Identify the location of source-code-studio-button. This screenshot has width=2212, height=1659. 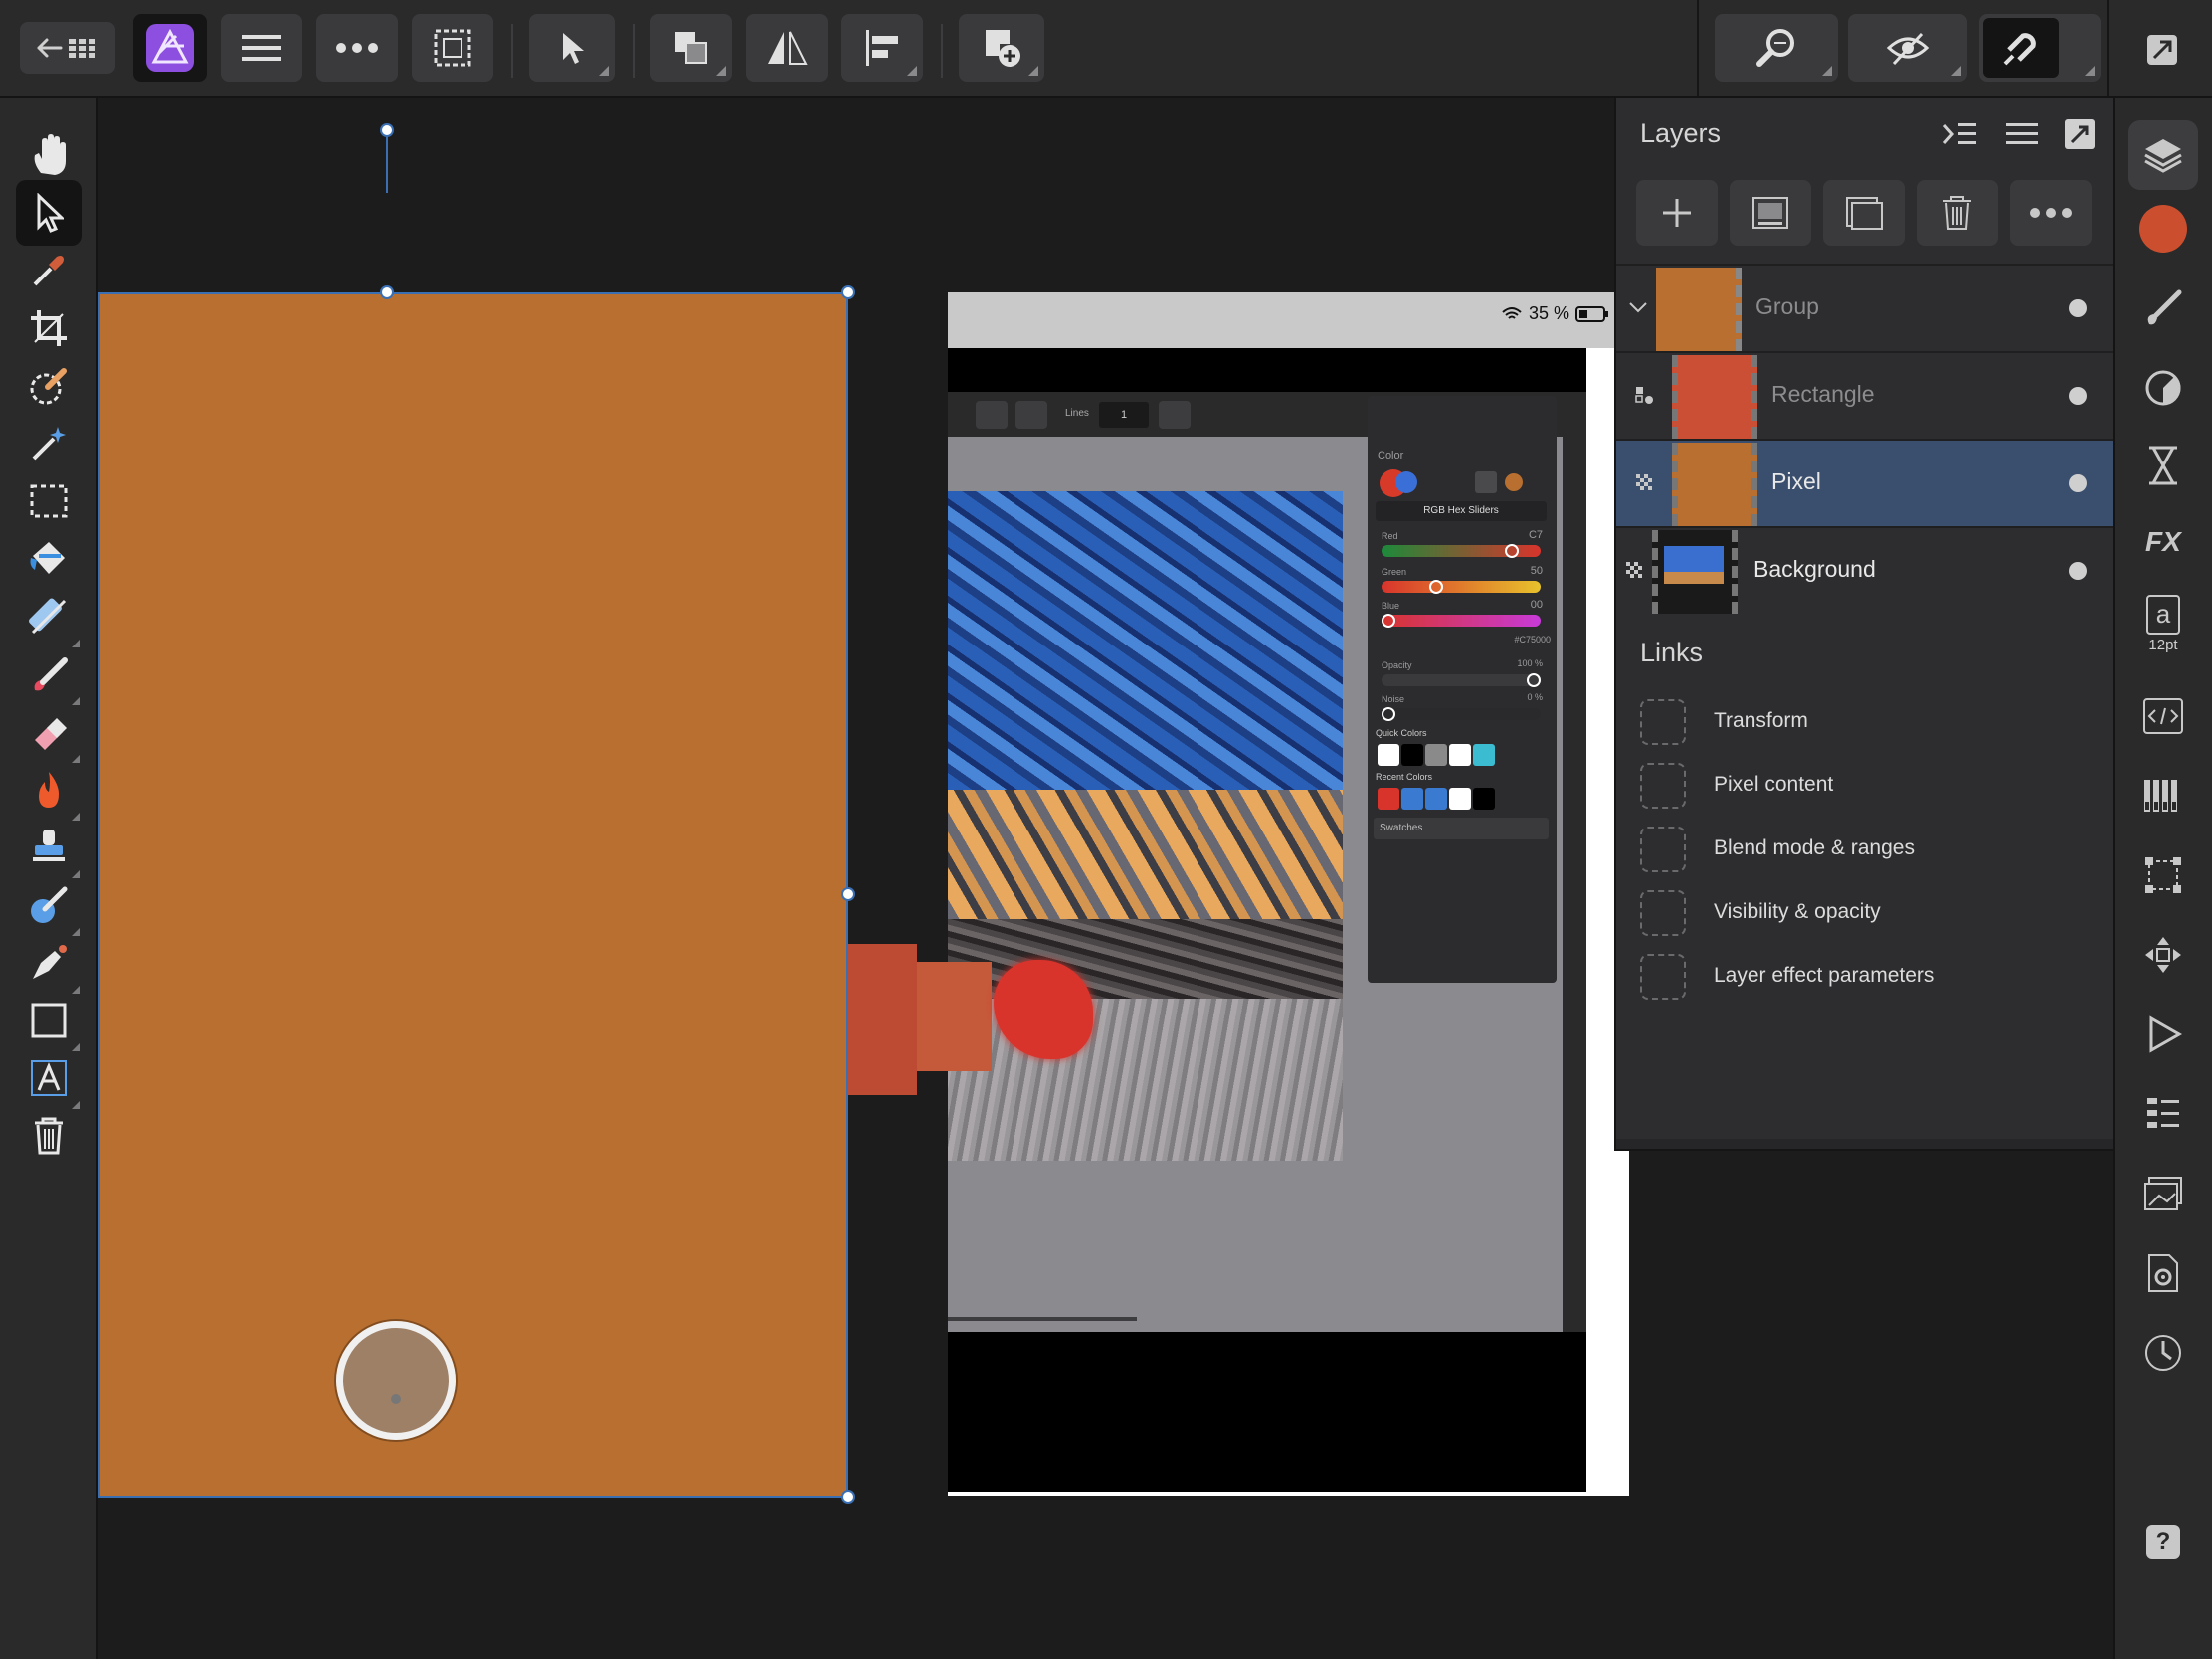
(2163, 716).